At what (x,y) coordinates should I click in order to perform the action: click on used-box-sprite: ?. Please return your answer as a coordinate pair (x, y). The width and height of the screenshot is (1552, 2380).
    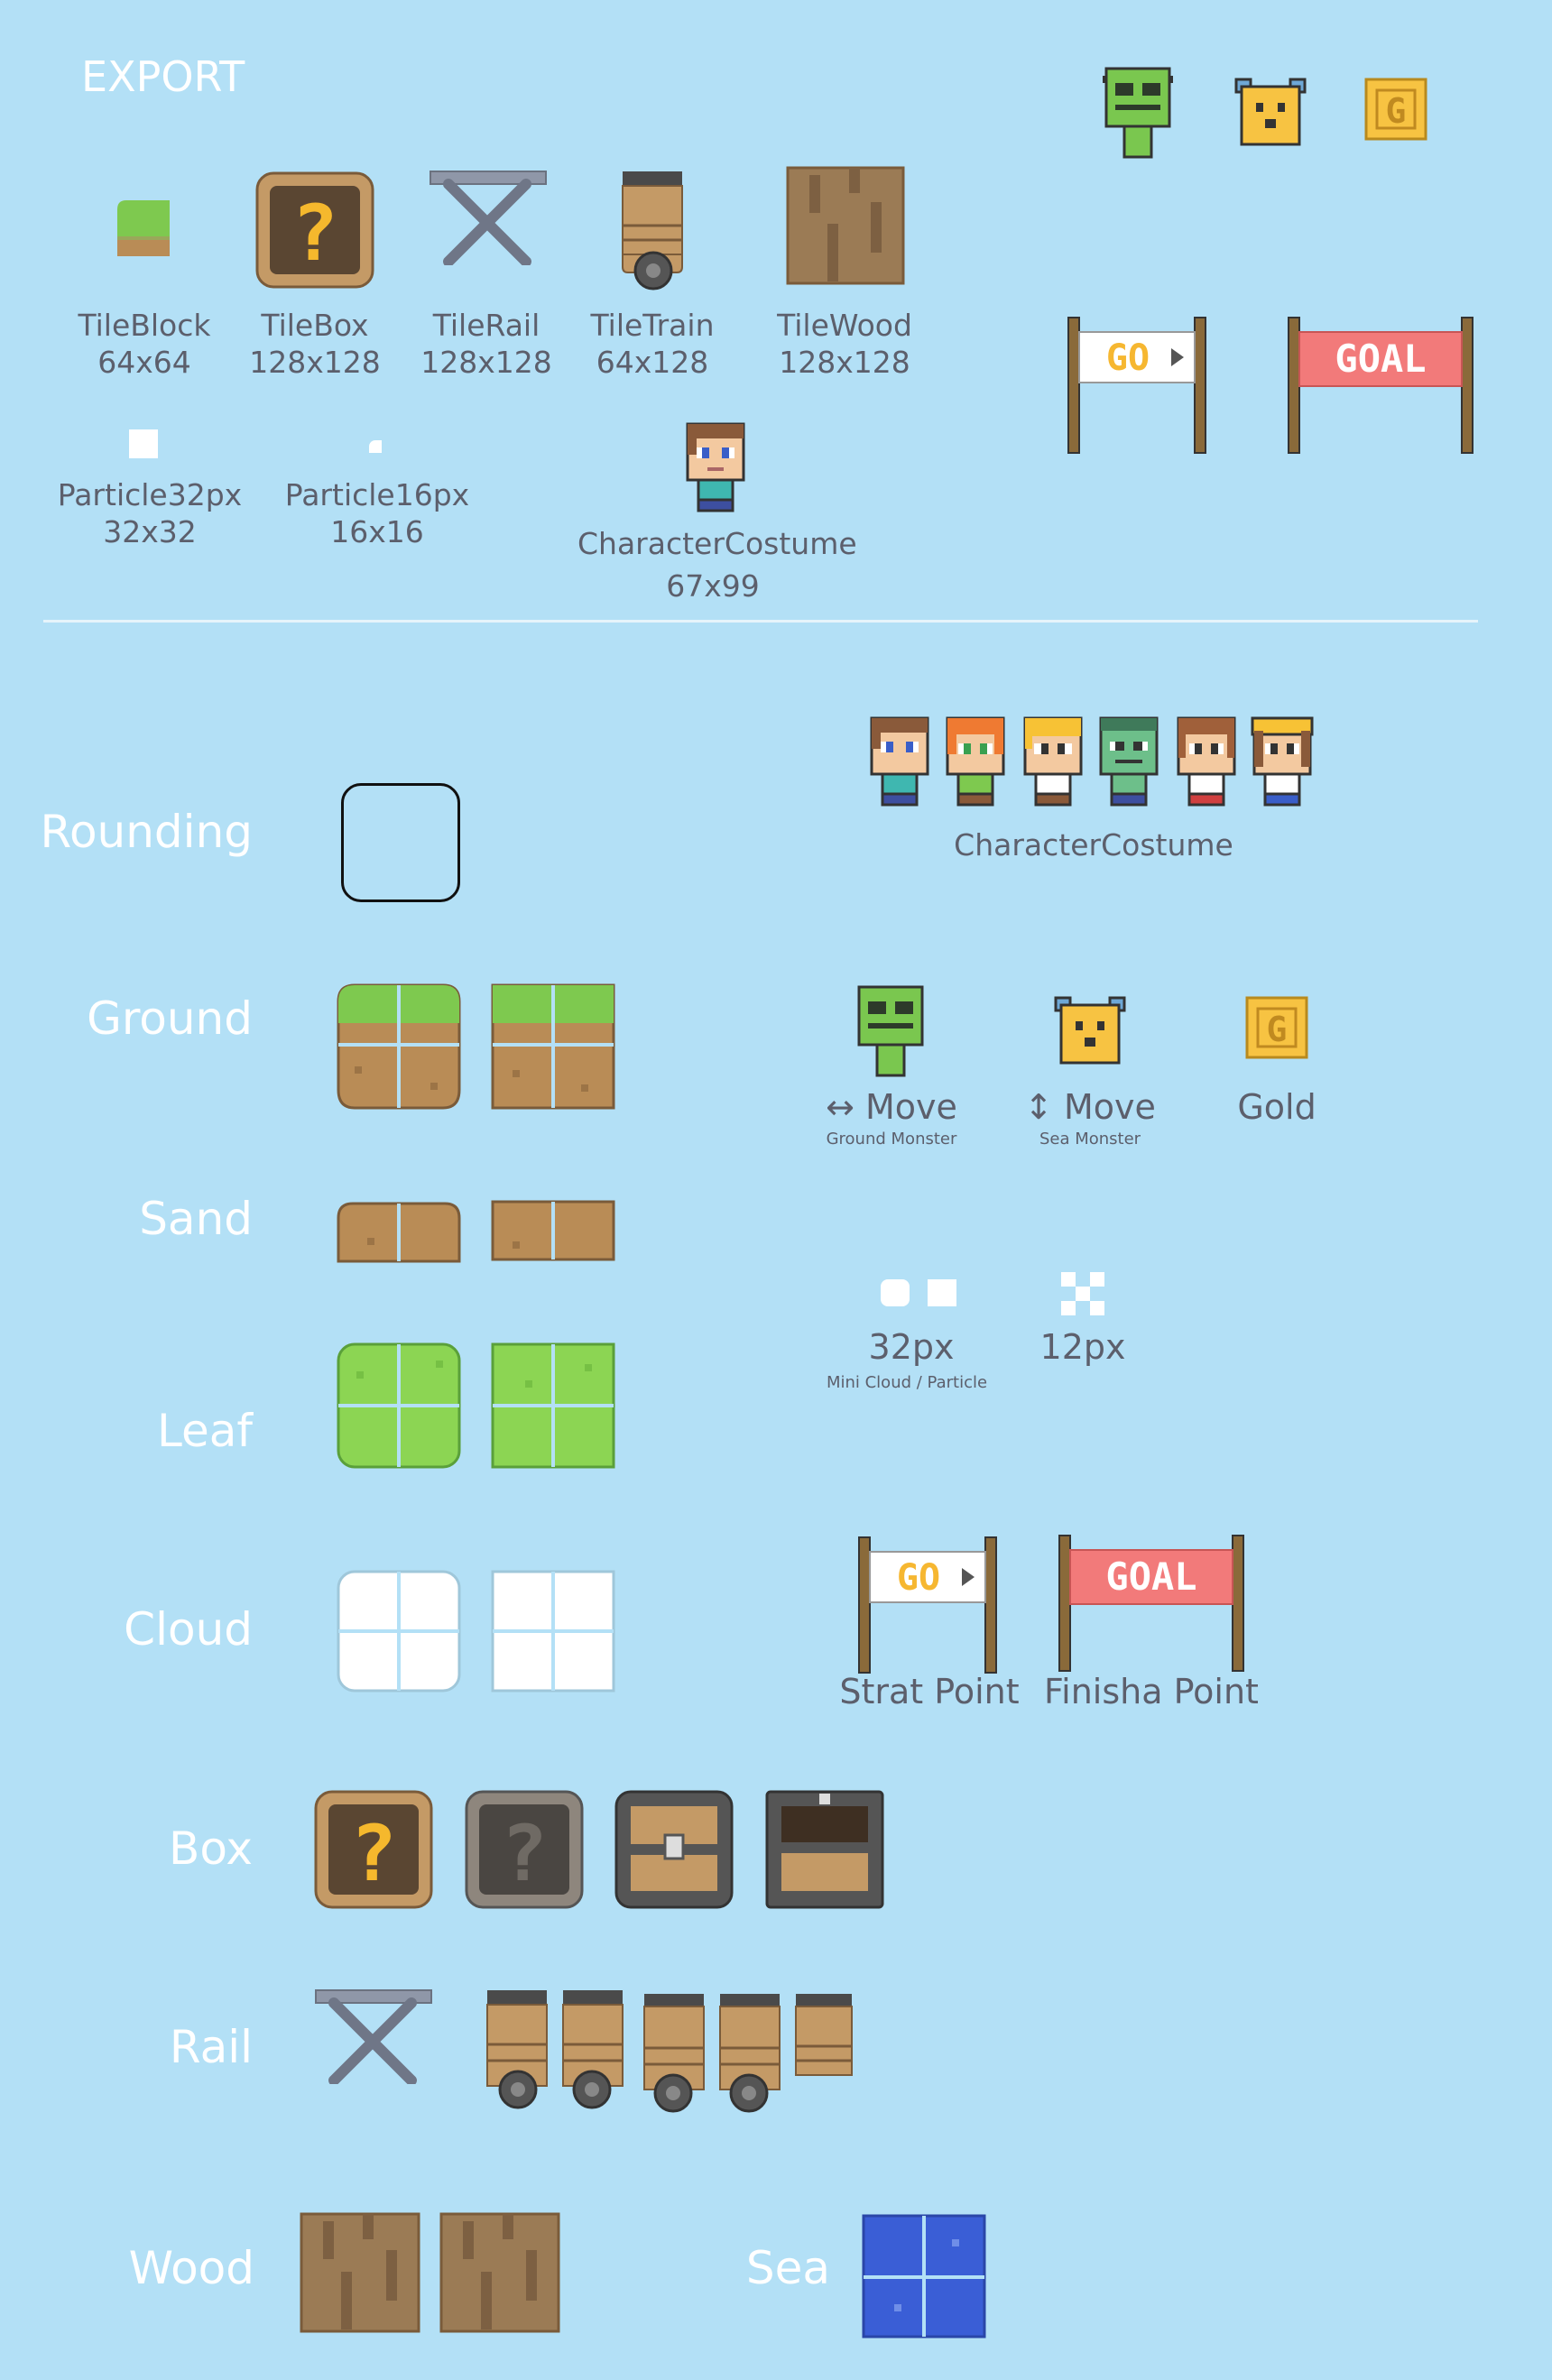
    Looking at the image, I should click on (524, 1849).